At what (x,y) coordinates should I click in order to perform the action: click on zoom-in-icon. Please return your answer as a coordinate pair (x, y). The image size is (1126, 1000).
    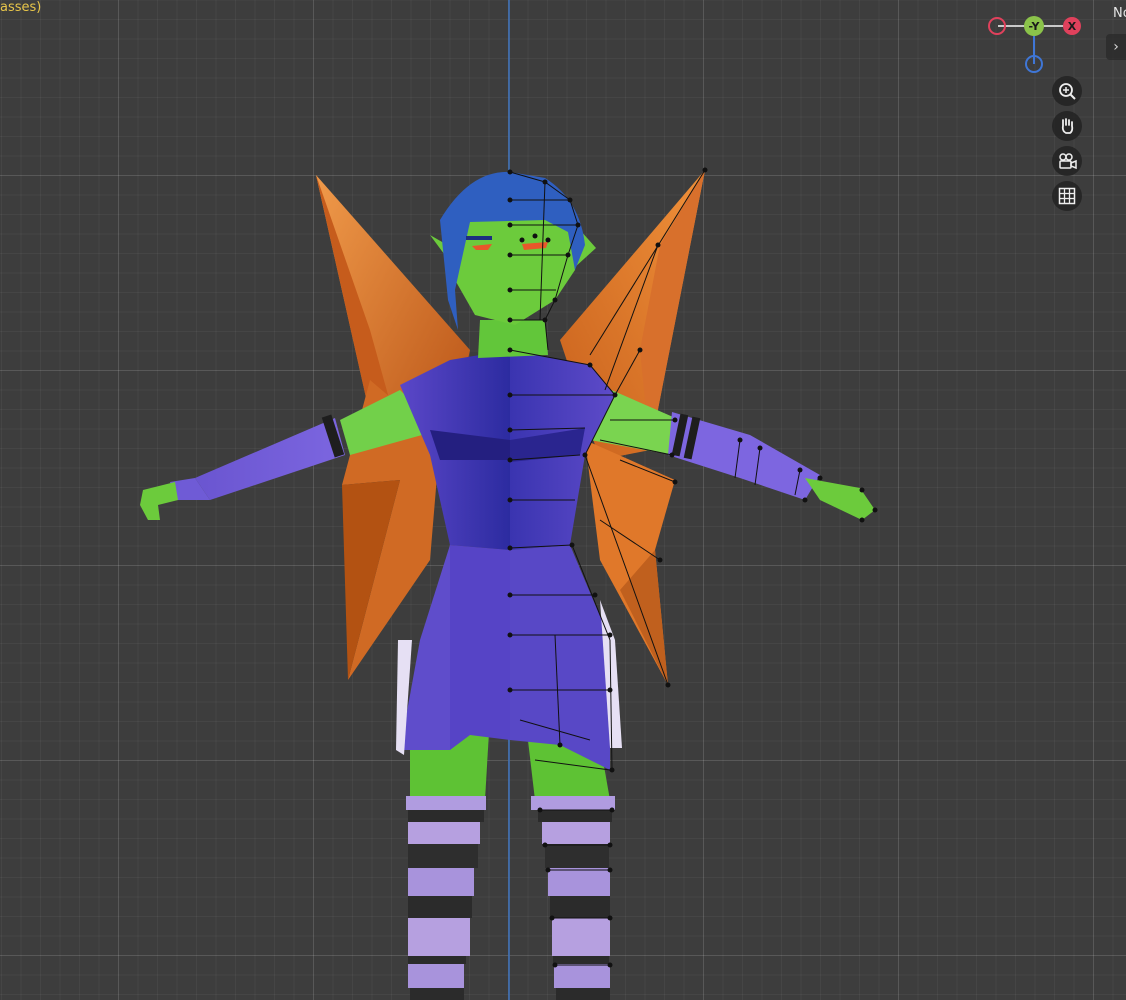
    Looking at the image, I should click on (1067, 91).